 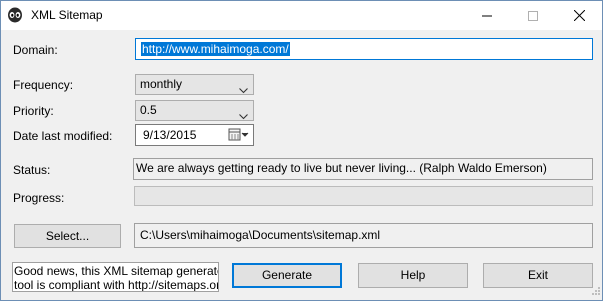 I want to click on sitemap-path-text: C:\Users\mihaimoga\Documents\sitemap.xml, so click(x=260, y=235).